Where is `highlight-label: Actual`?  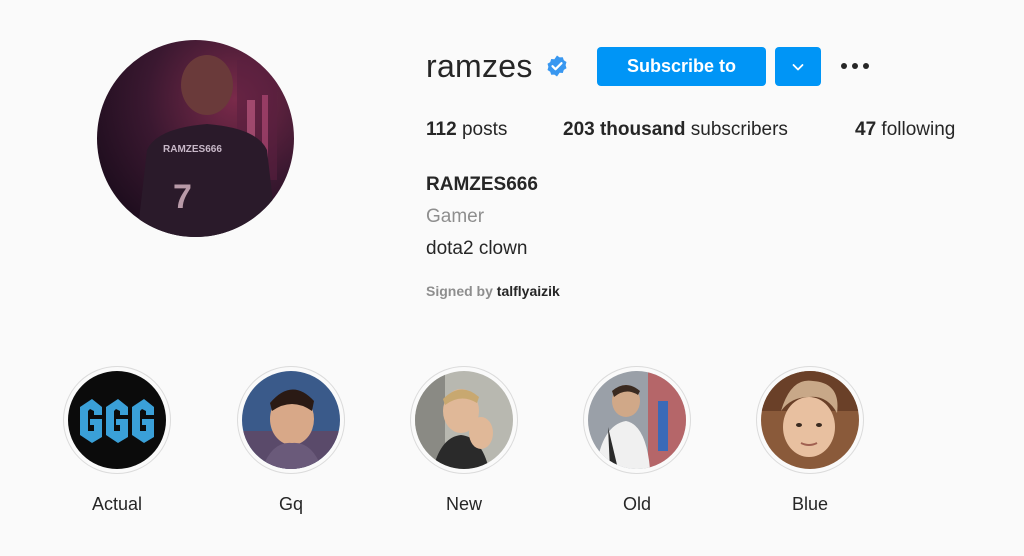 highlight-label: Actual is located at coordinates (117, 504).